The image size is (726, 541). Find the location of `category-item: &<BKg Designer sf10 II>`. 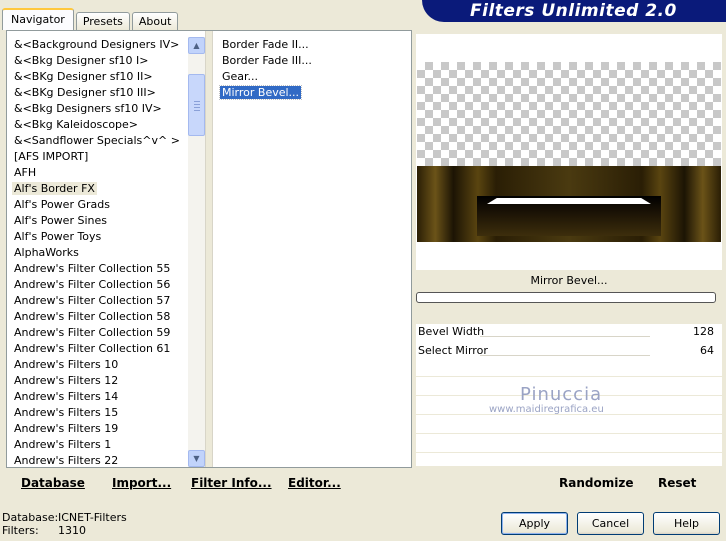

category-item: &<BKg Designer sf10 II> is located at coordinates (100, 77).